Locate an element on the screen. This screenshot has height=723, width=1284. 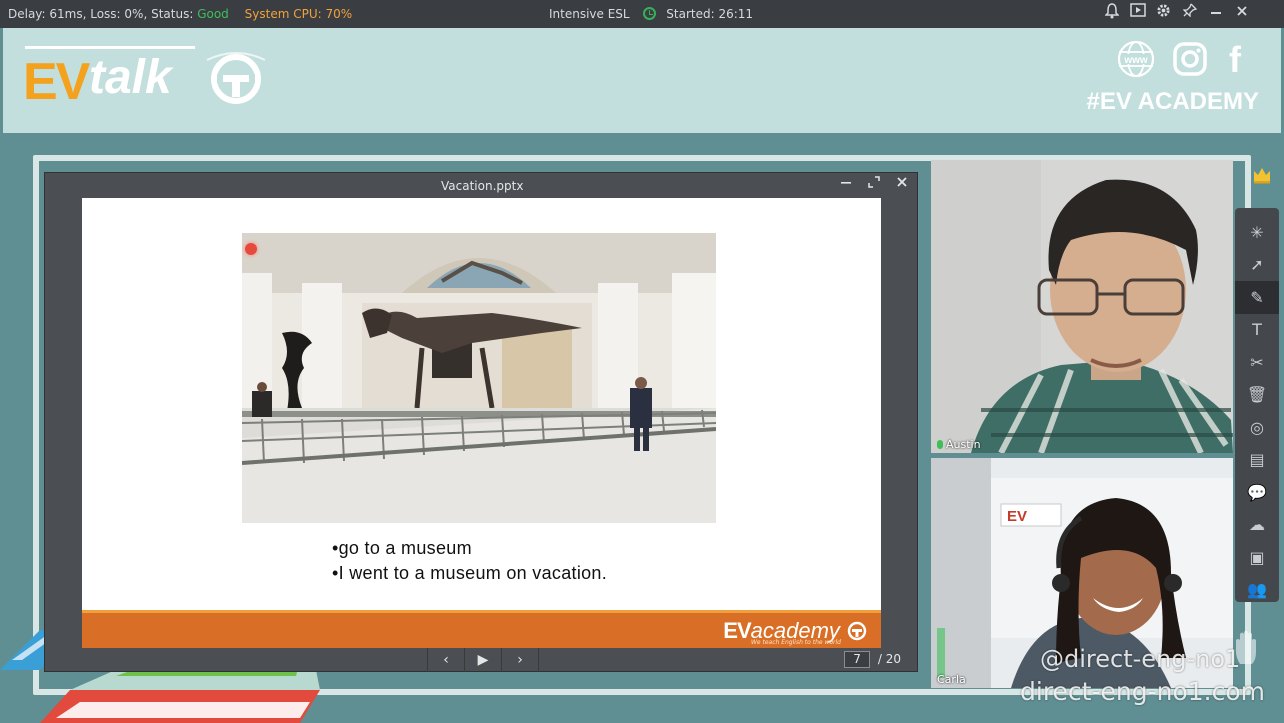
presentation-titlebar: Vacation.pptx is located at coordinates (481, 186).